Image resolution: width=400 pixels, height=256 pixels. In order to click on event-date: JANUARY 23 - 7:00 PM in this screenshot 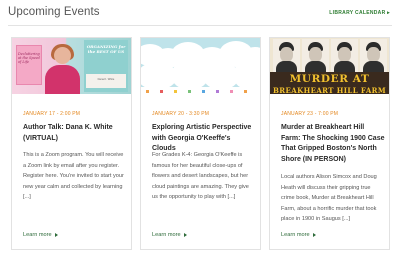, I will do `click(310, 114)`.